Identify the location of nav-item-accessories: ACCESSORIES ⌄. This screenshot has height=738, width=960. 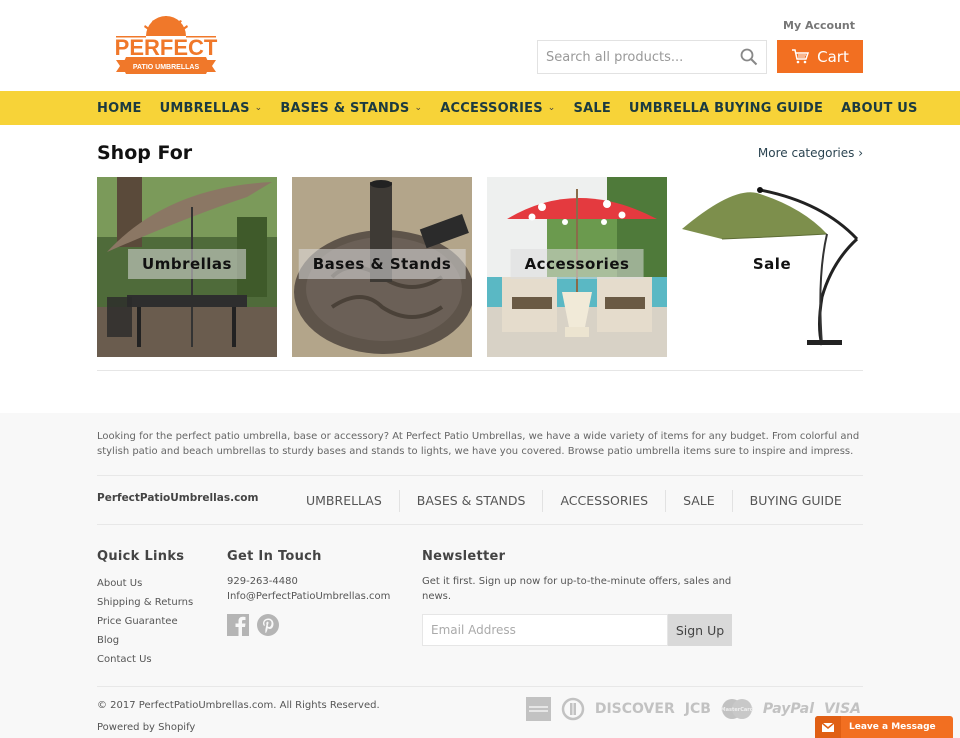
(497, 108).